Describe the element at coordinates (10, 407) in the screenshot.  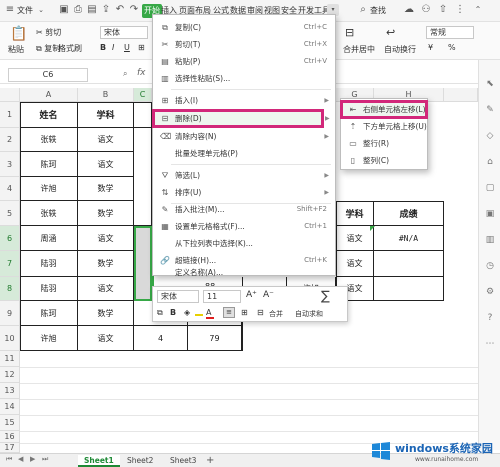
I see `row-header-14: 14` at that location.